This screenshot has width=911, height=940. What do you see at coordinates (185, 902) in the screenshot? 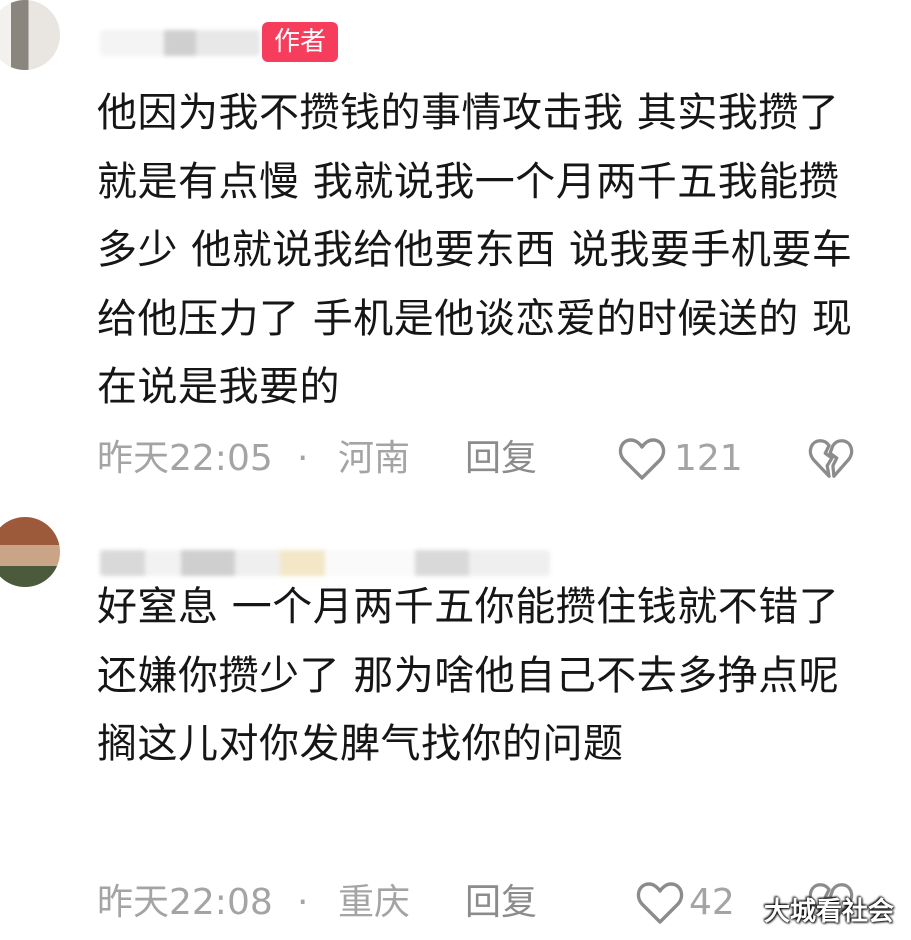
I see `comment-time: 昨天22:08` at bounding box center [185, 902].